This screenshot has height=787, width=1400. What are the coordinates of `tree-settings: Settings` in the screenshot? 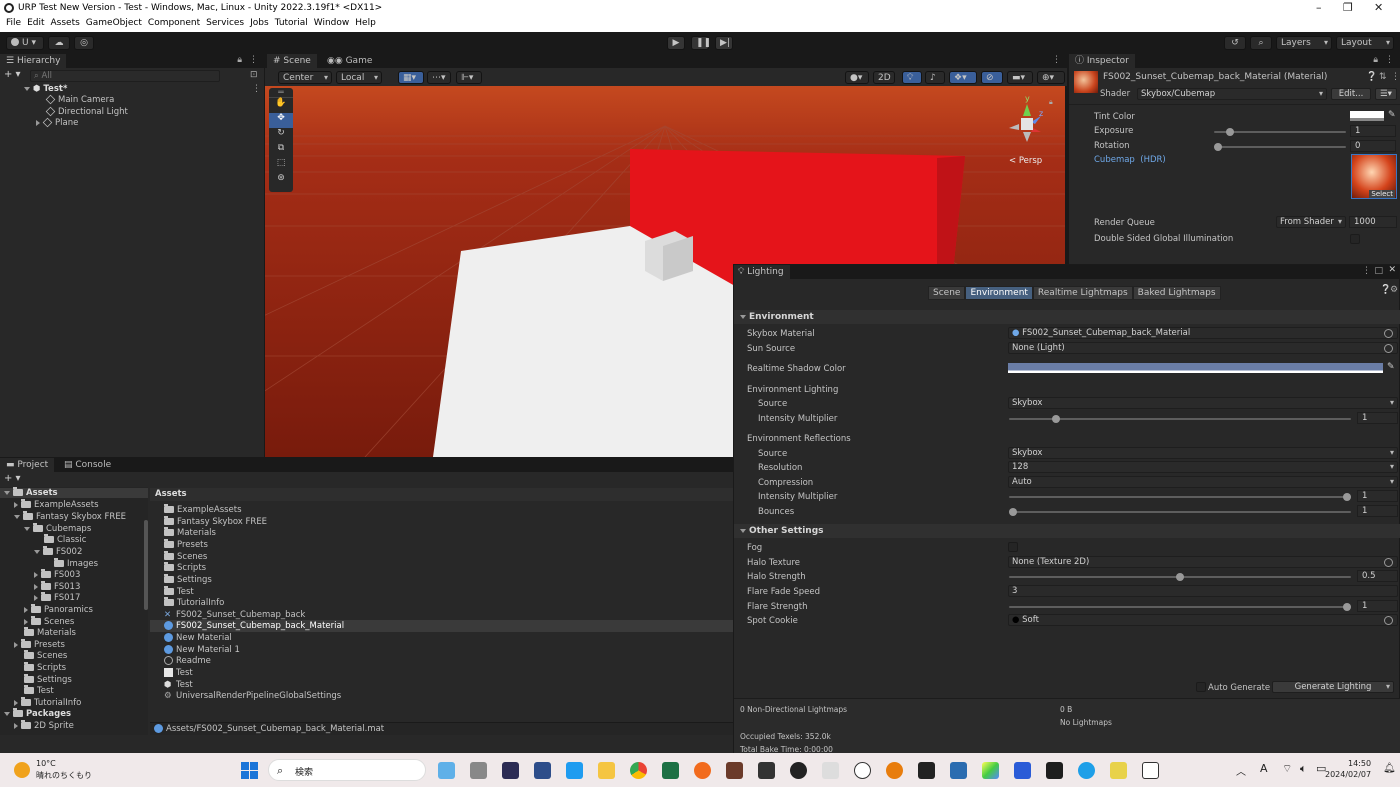 It's located at (48, 679).